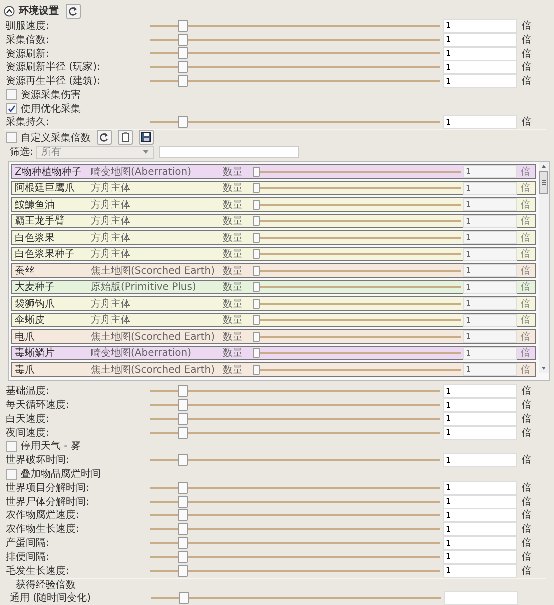 The width and height of the screenshot is (554, 605). What do you see at coordinates (481, 598) in the screenshot?
I see `number-field` at bounding box center [481, 598].